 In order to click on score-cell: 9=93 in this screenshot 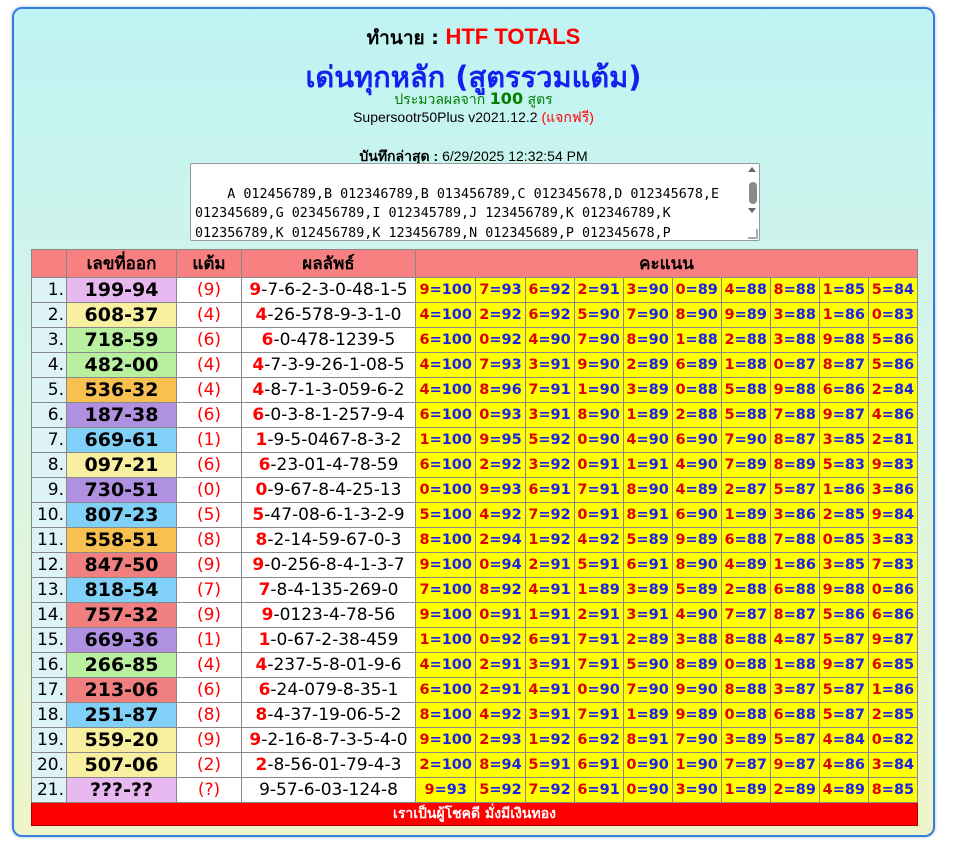, I will do `click(500, 490)`.